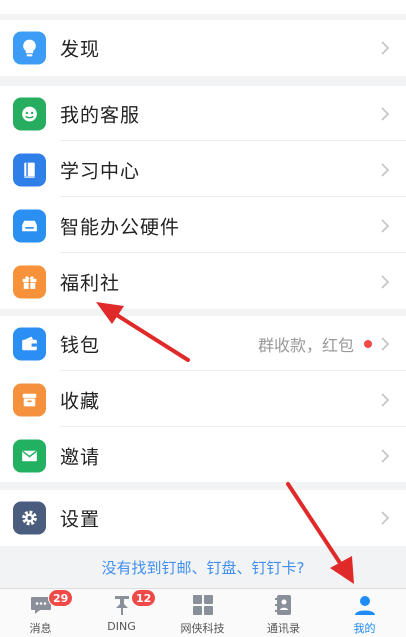  What do you see at coordinates (364, 628) in the screenshot?
I see `tab-label-me: 我的` at bounding box center [364, 628].